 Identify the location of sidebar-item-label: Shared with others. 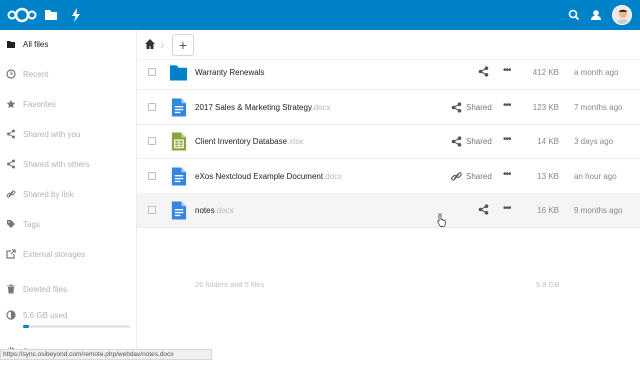
(56, 164).